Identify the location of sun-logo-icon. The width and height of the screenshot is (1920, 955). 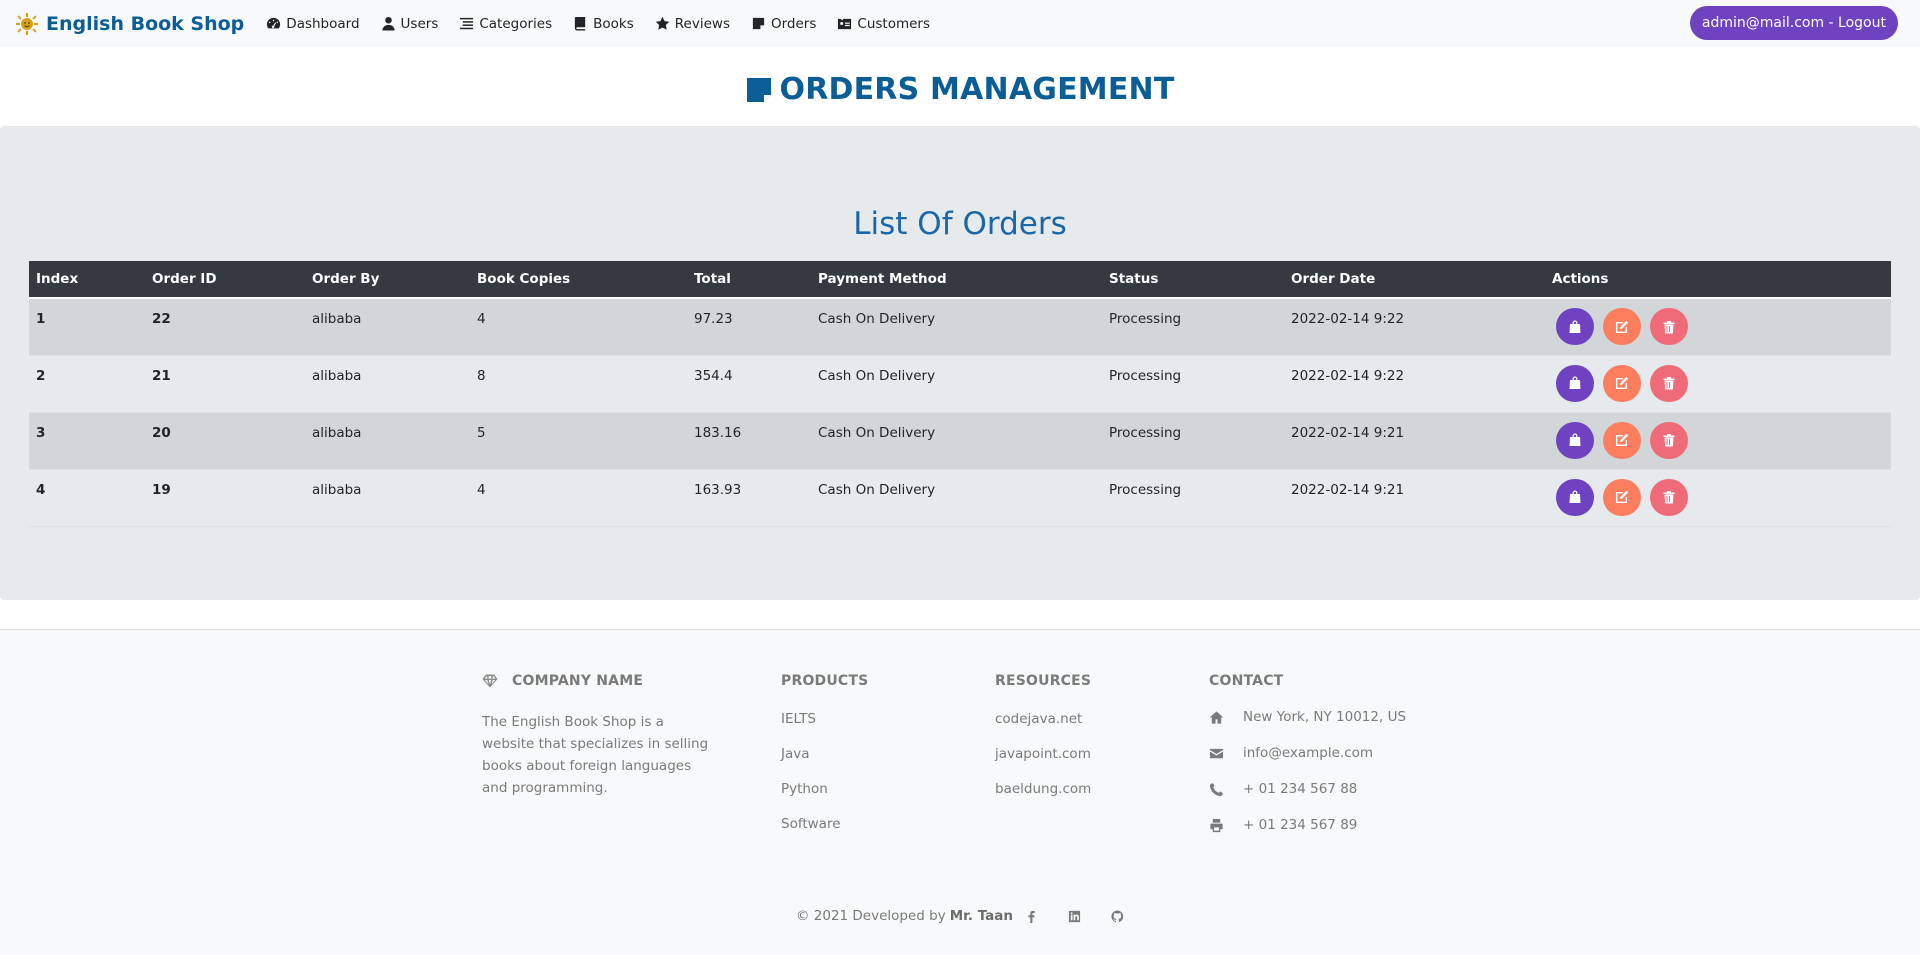
(27, 23).